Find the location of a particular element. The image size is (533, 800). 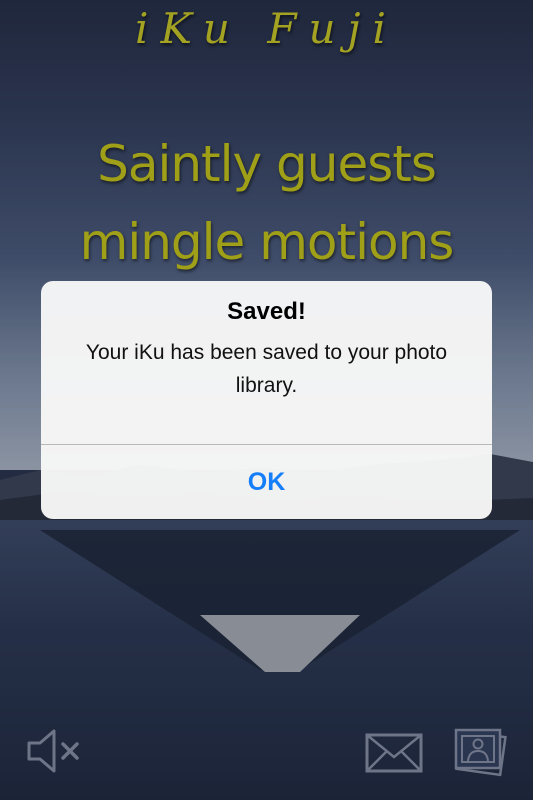

photo-library-icon is located at coordinates (480, 750).